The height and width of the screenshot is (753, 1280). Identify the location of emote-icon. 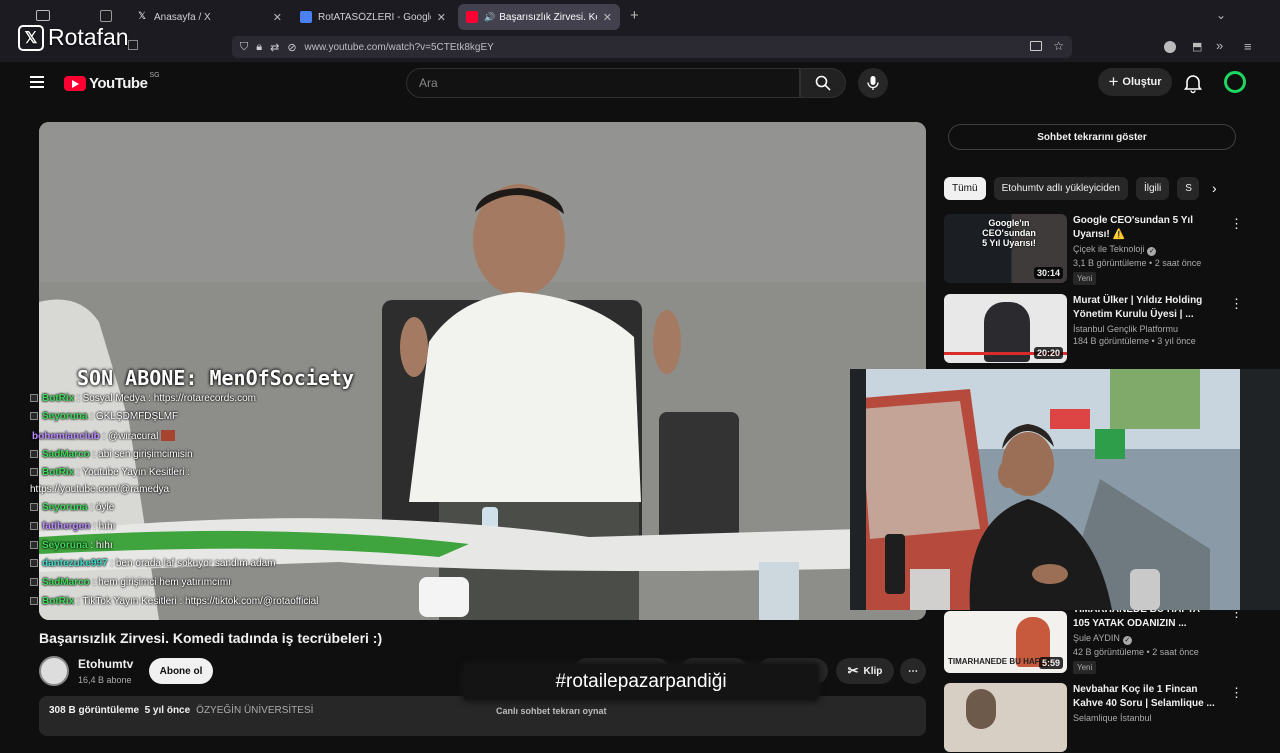
(168, 435).